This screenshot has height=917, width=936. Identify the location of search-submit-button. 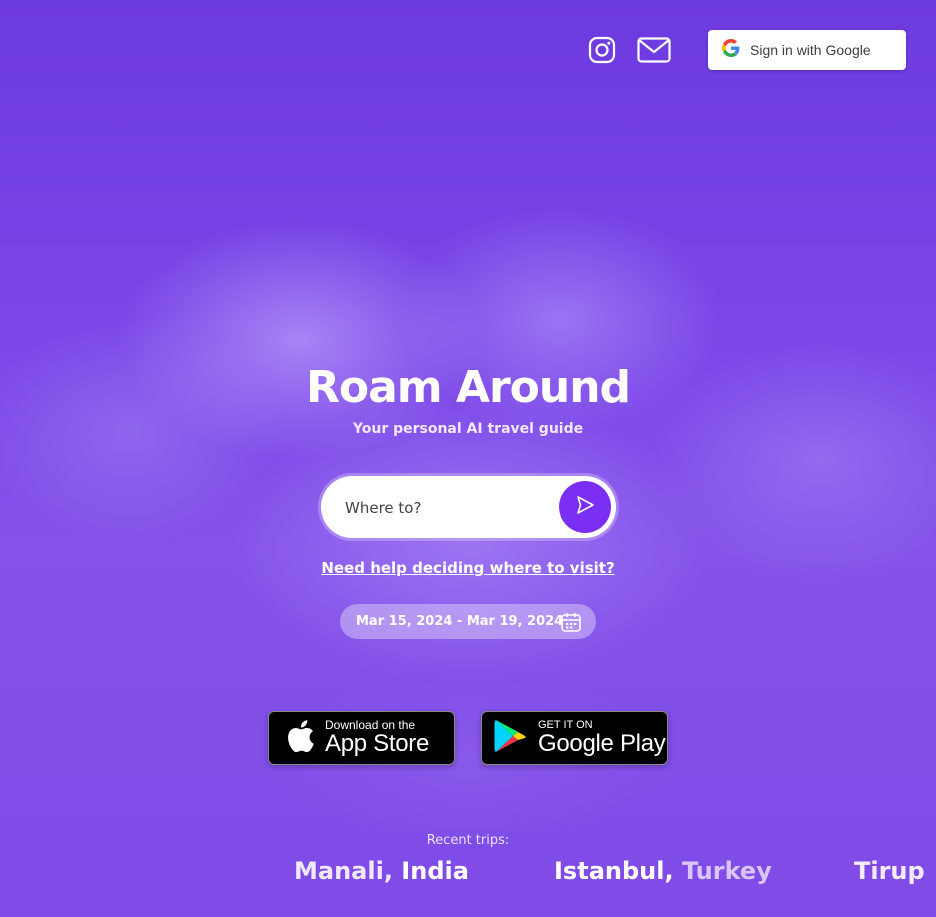
(585, 507).